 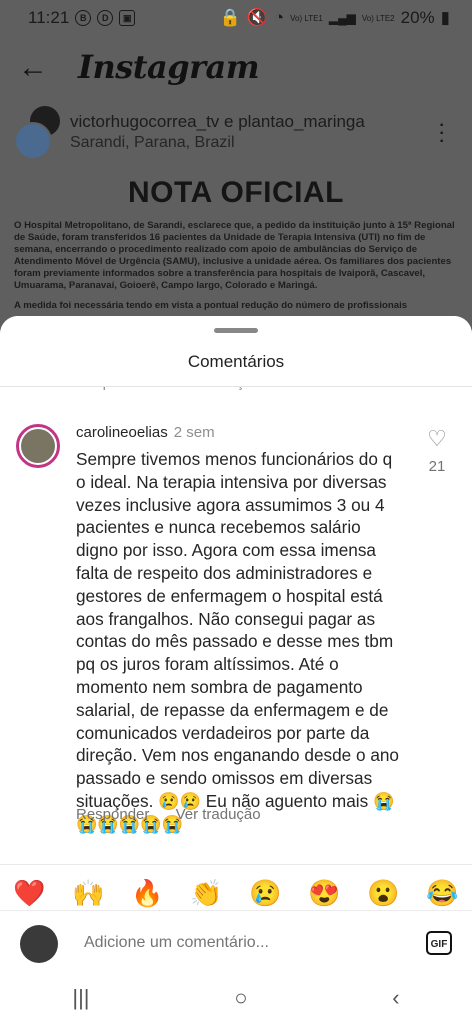 What do you see at coordinates (112, 814) in the screenshot?
I see `reply-link: Responder` at bounding box center [112, 814].